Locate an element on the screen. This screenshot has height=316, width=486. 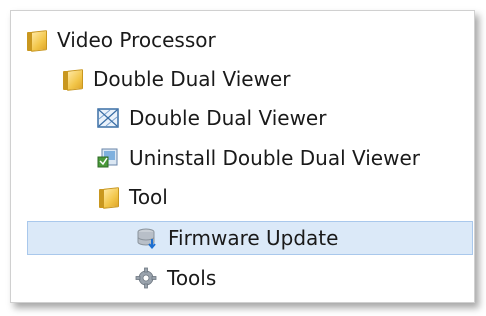
tree-item-tool-folder: Tool is located at coordinates (132, 197).